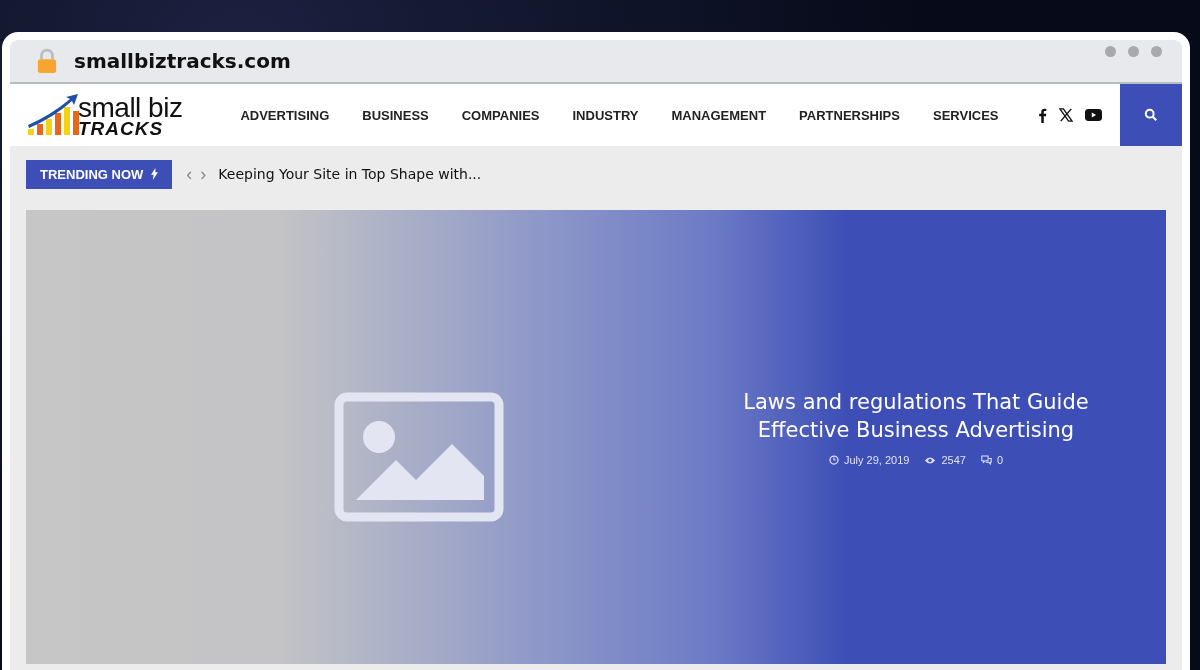  I want to click on comment-count: 0, so click(999, 460).